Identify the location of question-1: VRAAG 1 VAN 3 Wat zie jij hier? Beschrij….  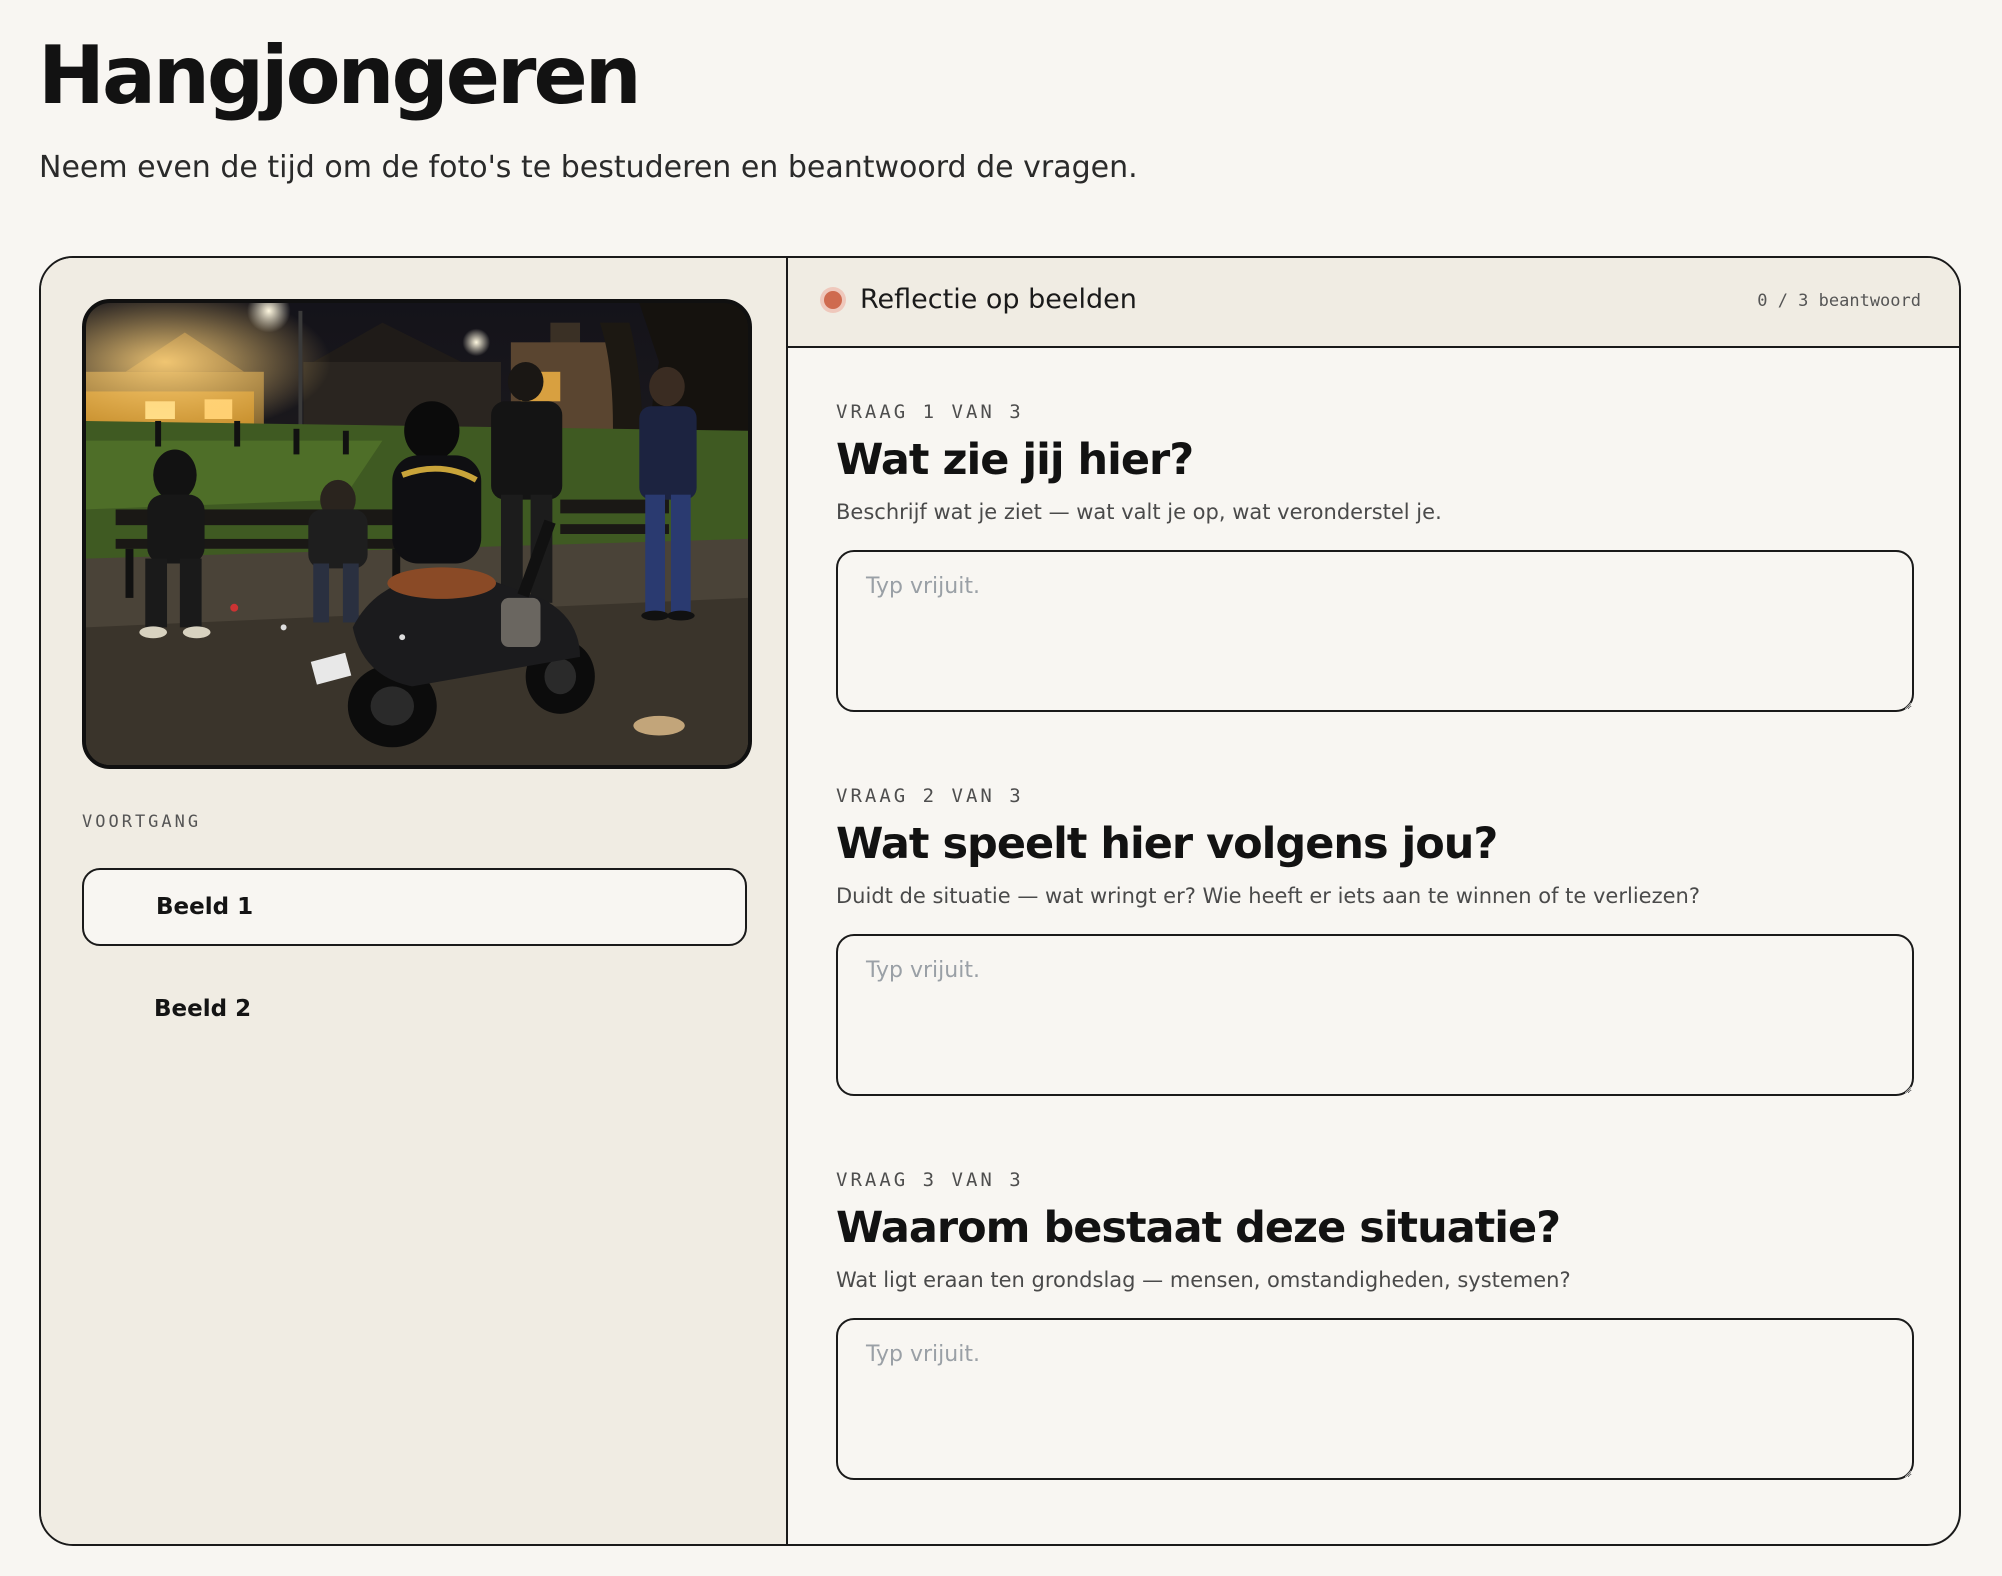
(1397, 556).